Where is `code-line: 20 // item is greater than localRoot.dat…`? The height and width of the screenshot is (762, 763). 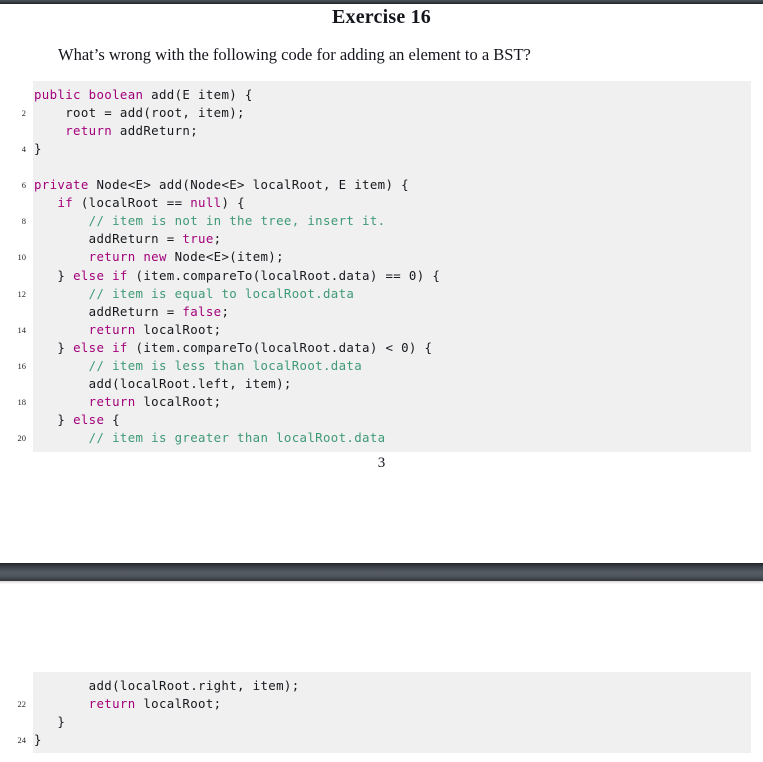 code-line: 20 // item is greater than localRoot.dat… is located at coordinates (381, 438).